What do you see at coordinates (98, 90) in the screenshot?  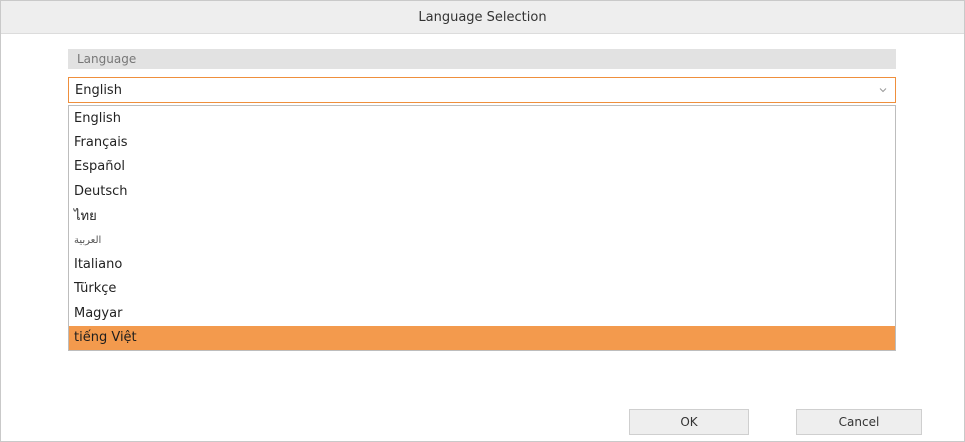 I see `language-select-value: English` at bounding box center [98, 90].